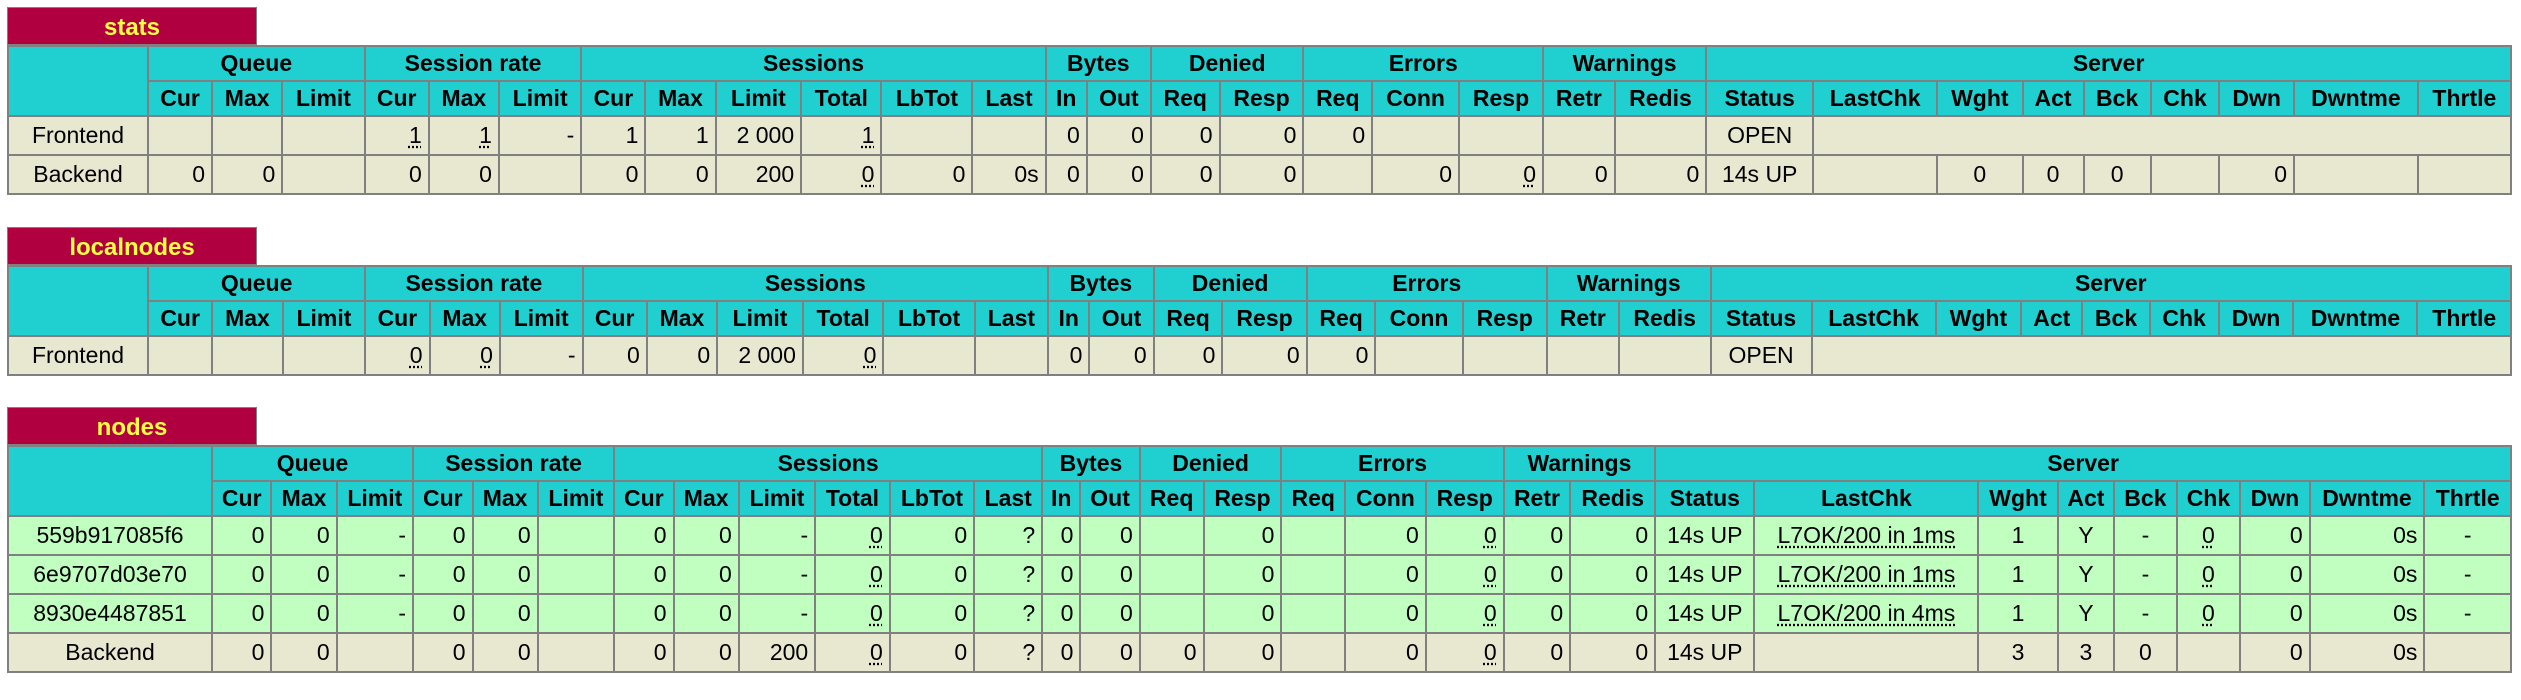 The image size is (2521, 700). Describe the element at coordinates (132, 246) in the screenshot. I see `proxy-title: localnodes` at that location.